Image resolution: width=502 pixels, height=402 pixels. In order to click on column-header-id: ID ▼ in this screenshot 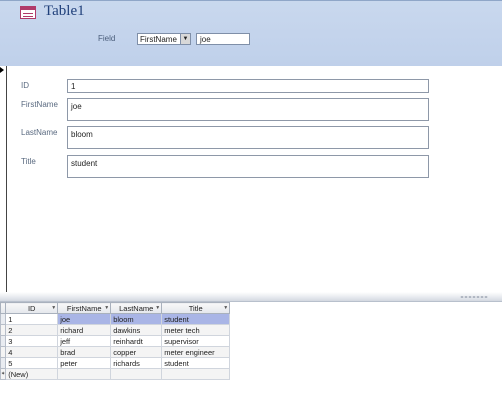, I will do `click(32, 308)`.